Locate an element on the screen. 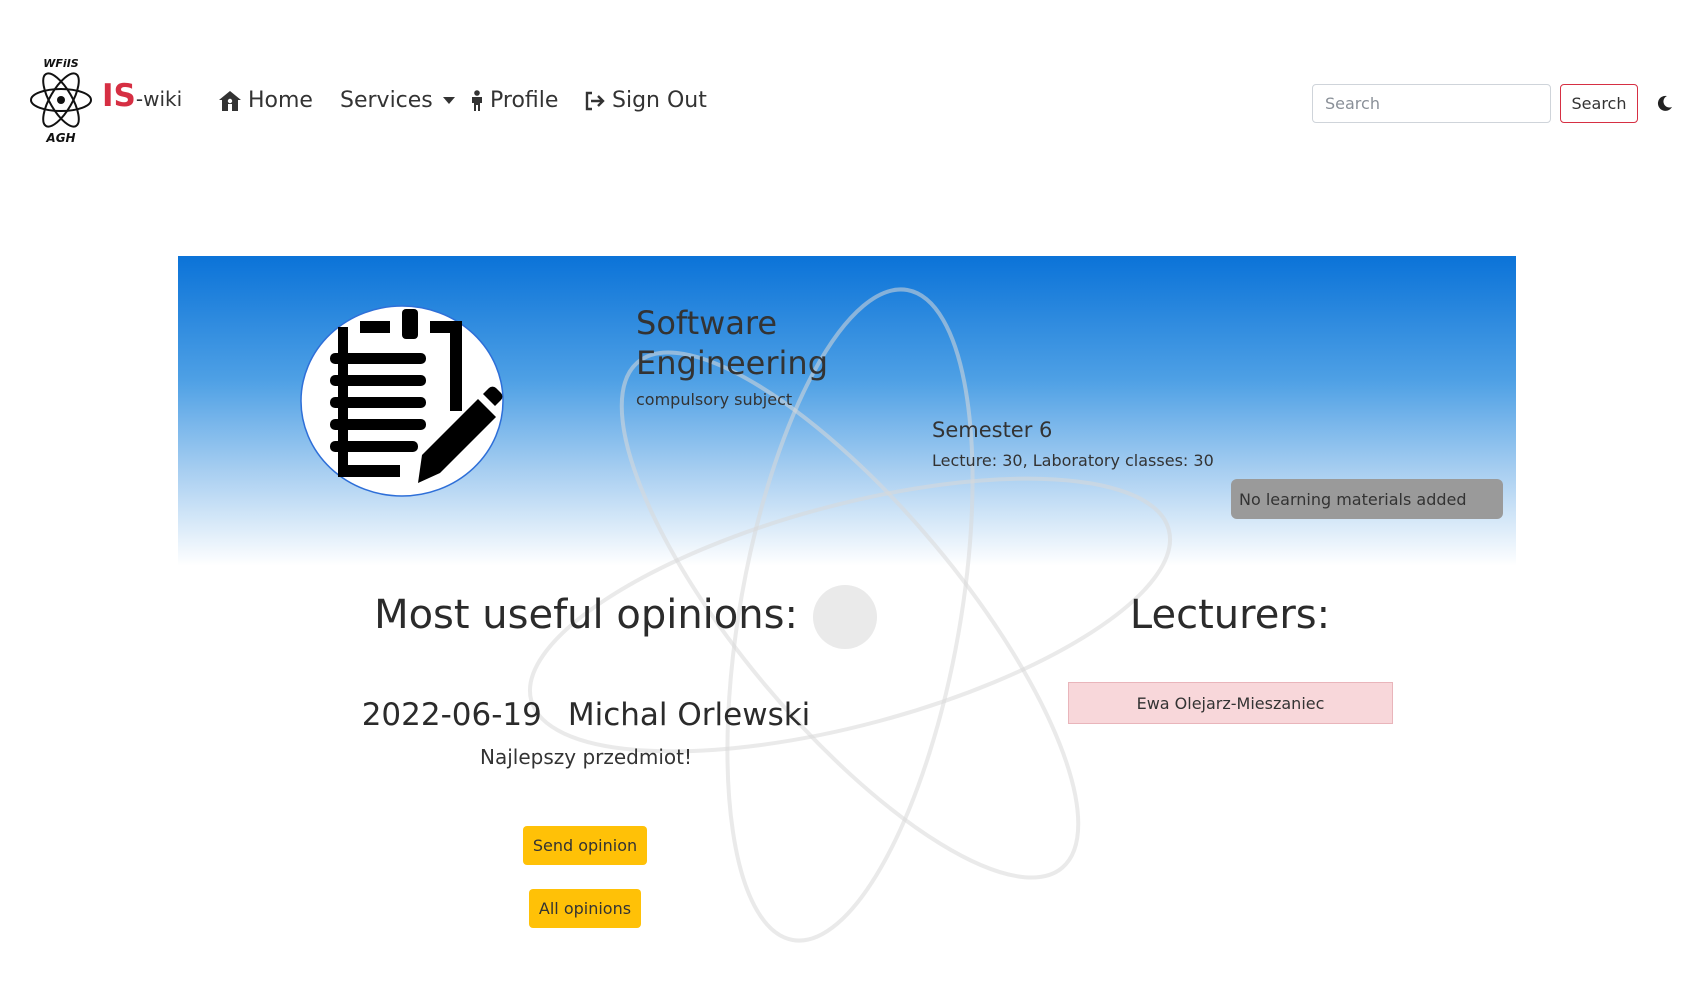 Image resolution: width=1703 pixels, height=990 pixels. person-icon is located at coordinates (477, 100).